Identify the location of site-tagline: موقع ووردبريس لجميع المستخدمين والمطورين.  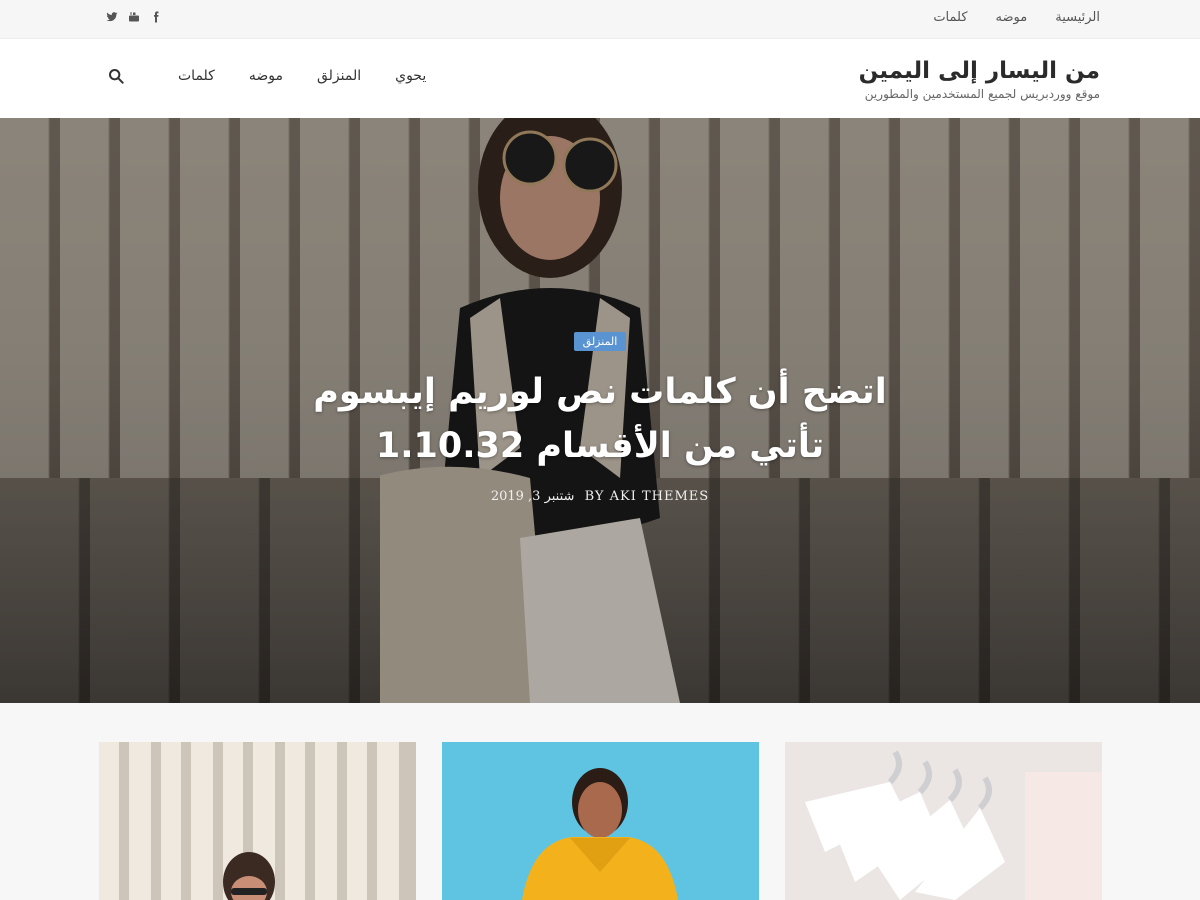
(982, 94).